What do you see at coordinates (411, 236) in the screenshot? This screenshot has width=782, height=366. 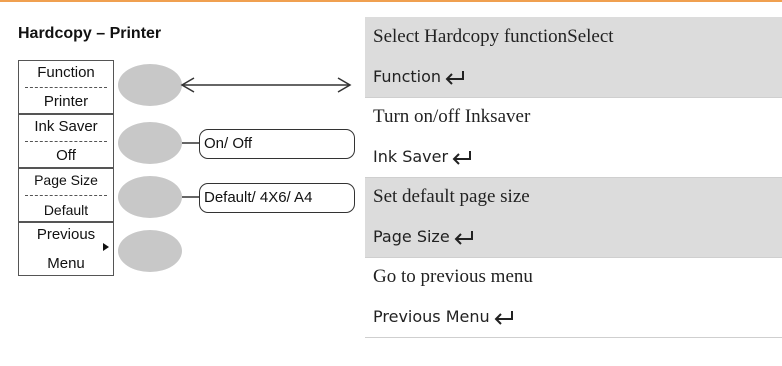 I see `key-label: Page Size` at bounding box center [411, 236].